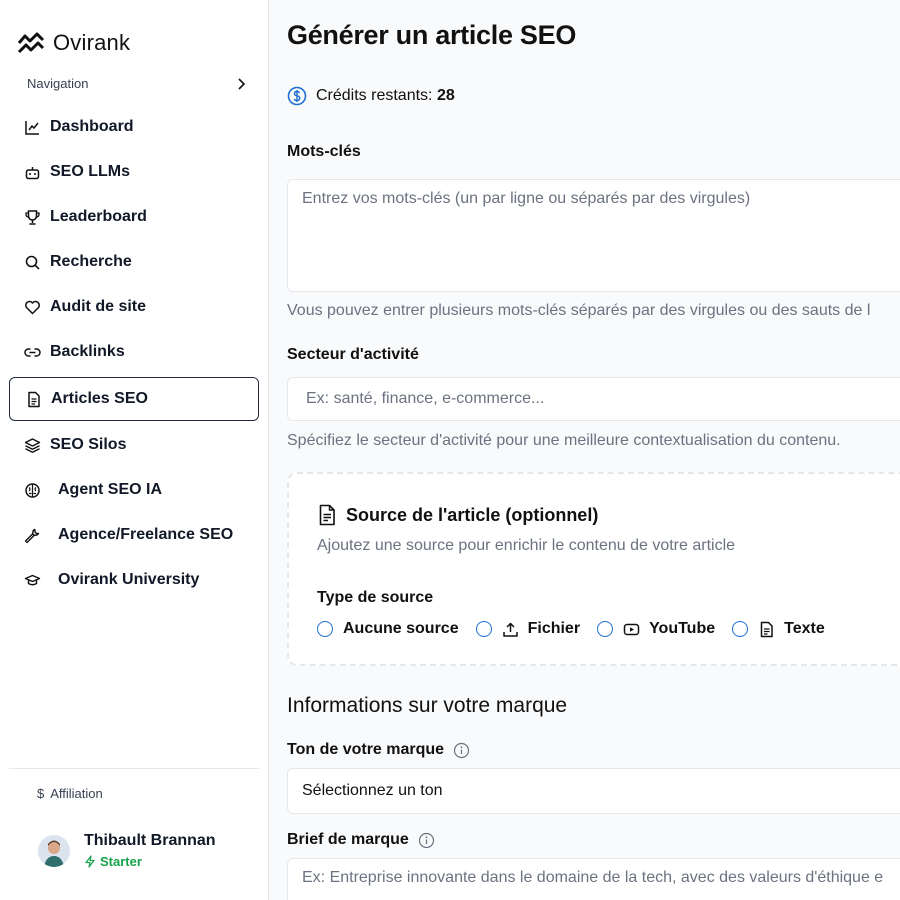 This screenshot has width=900, height=900. What do you see at coordinates (32, 262) in the screenshot?
I see `search-icon` at bounding box center [32, 262].